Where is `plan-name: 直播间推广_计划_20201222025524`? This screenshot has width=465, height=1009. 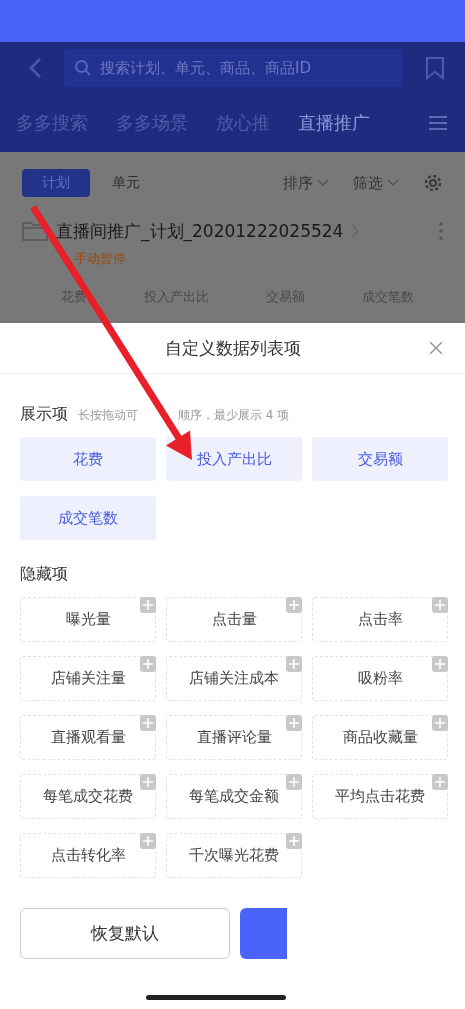
plan-name: 直播间推广_计划_20201222025524 is located at coordinates (200, 231).